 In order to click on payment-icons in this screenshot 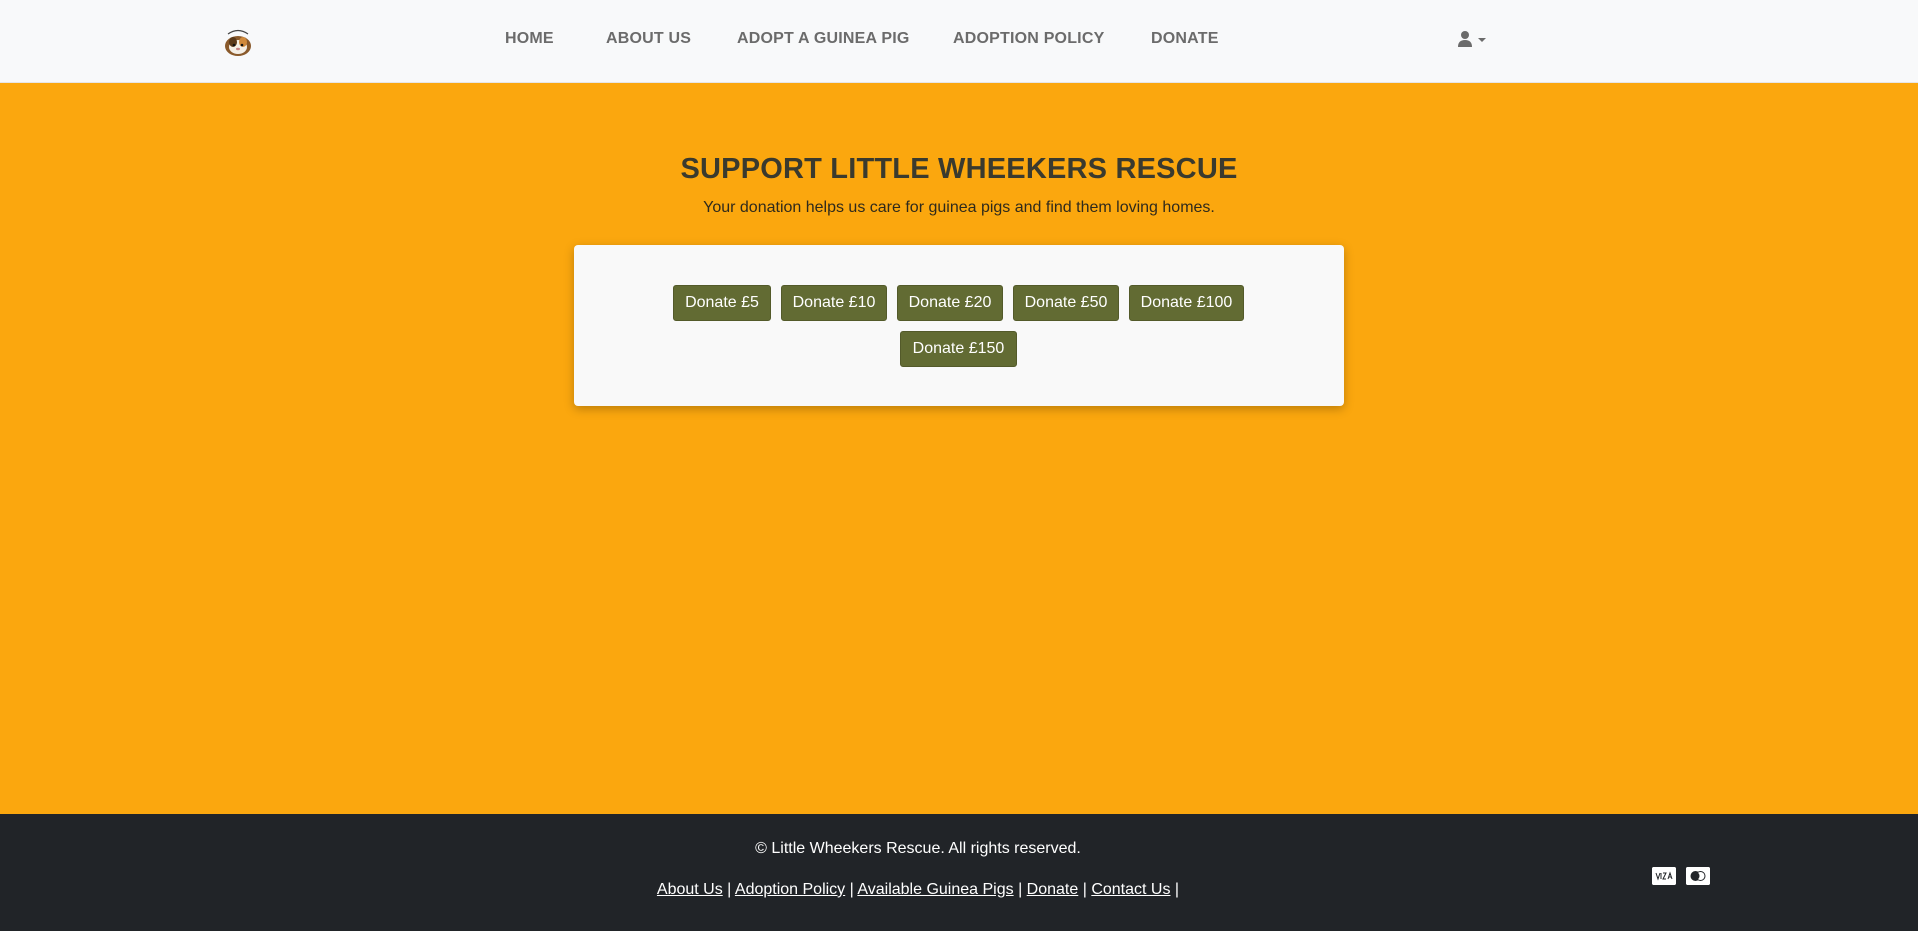, I will do `click(1684, 878)`.